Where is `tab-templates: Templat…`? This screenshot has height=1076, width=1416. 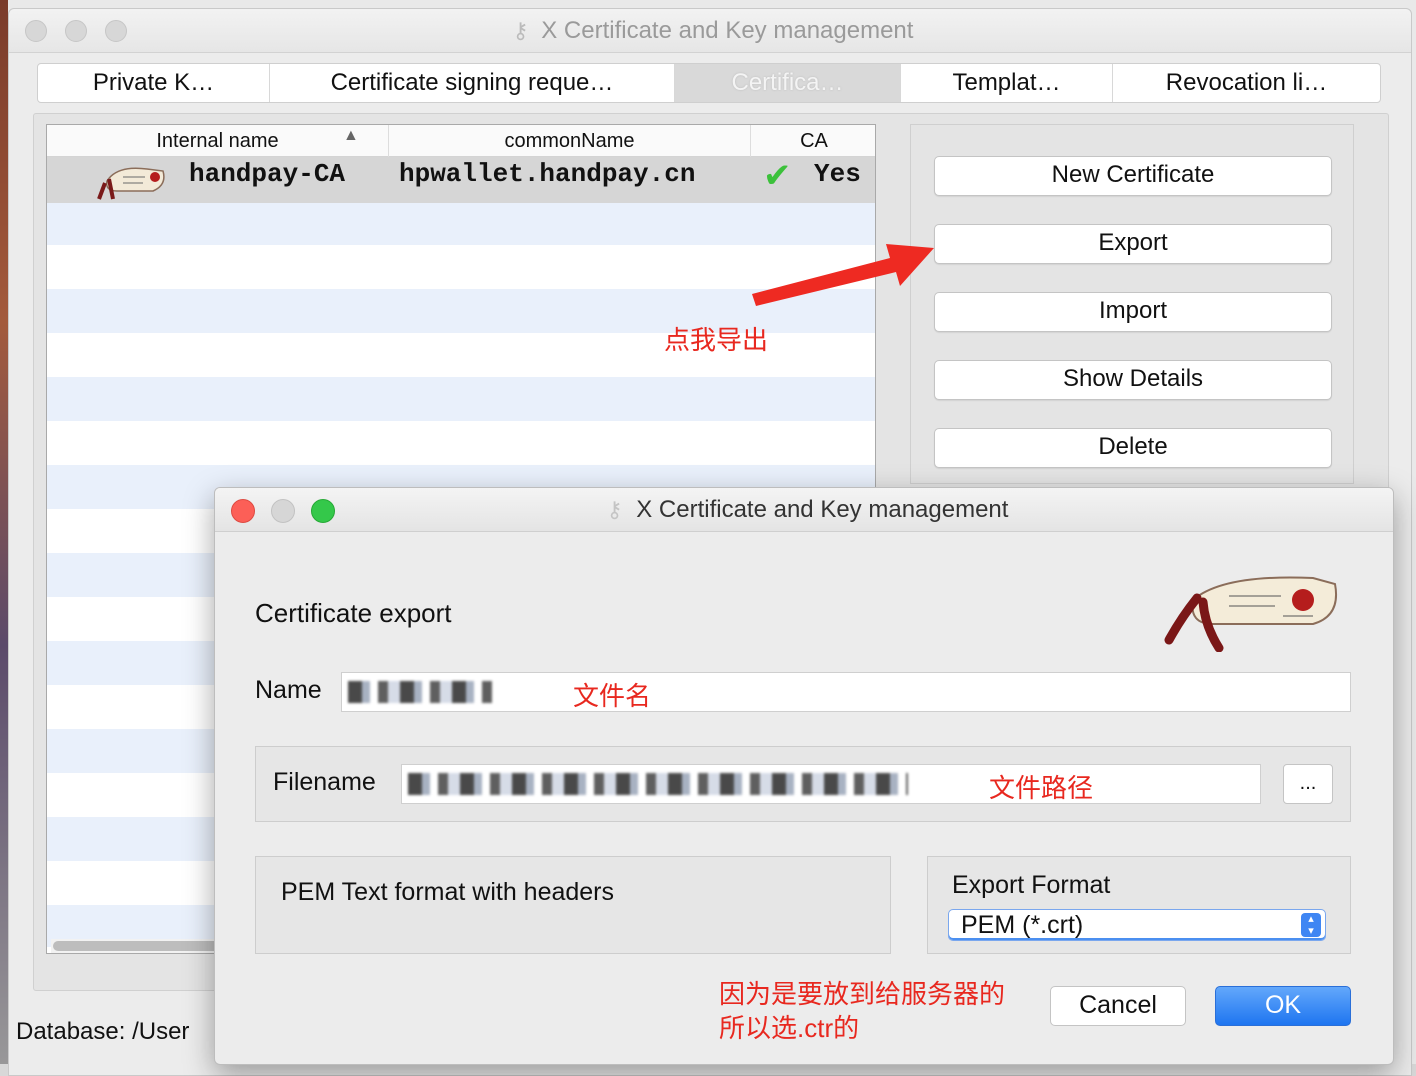
tab-templates: Templat… is located at coordinates (1007, 83).